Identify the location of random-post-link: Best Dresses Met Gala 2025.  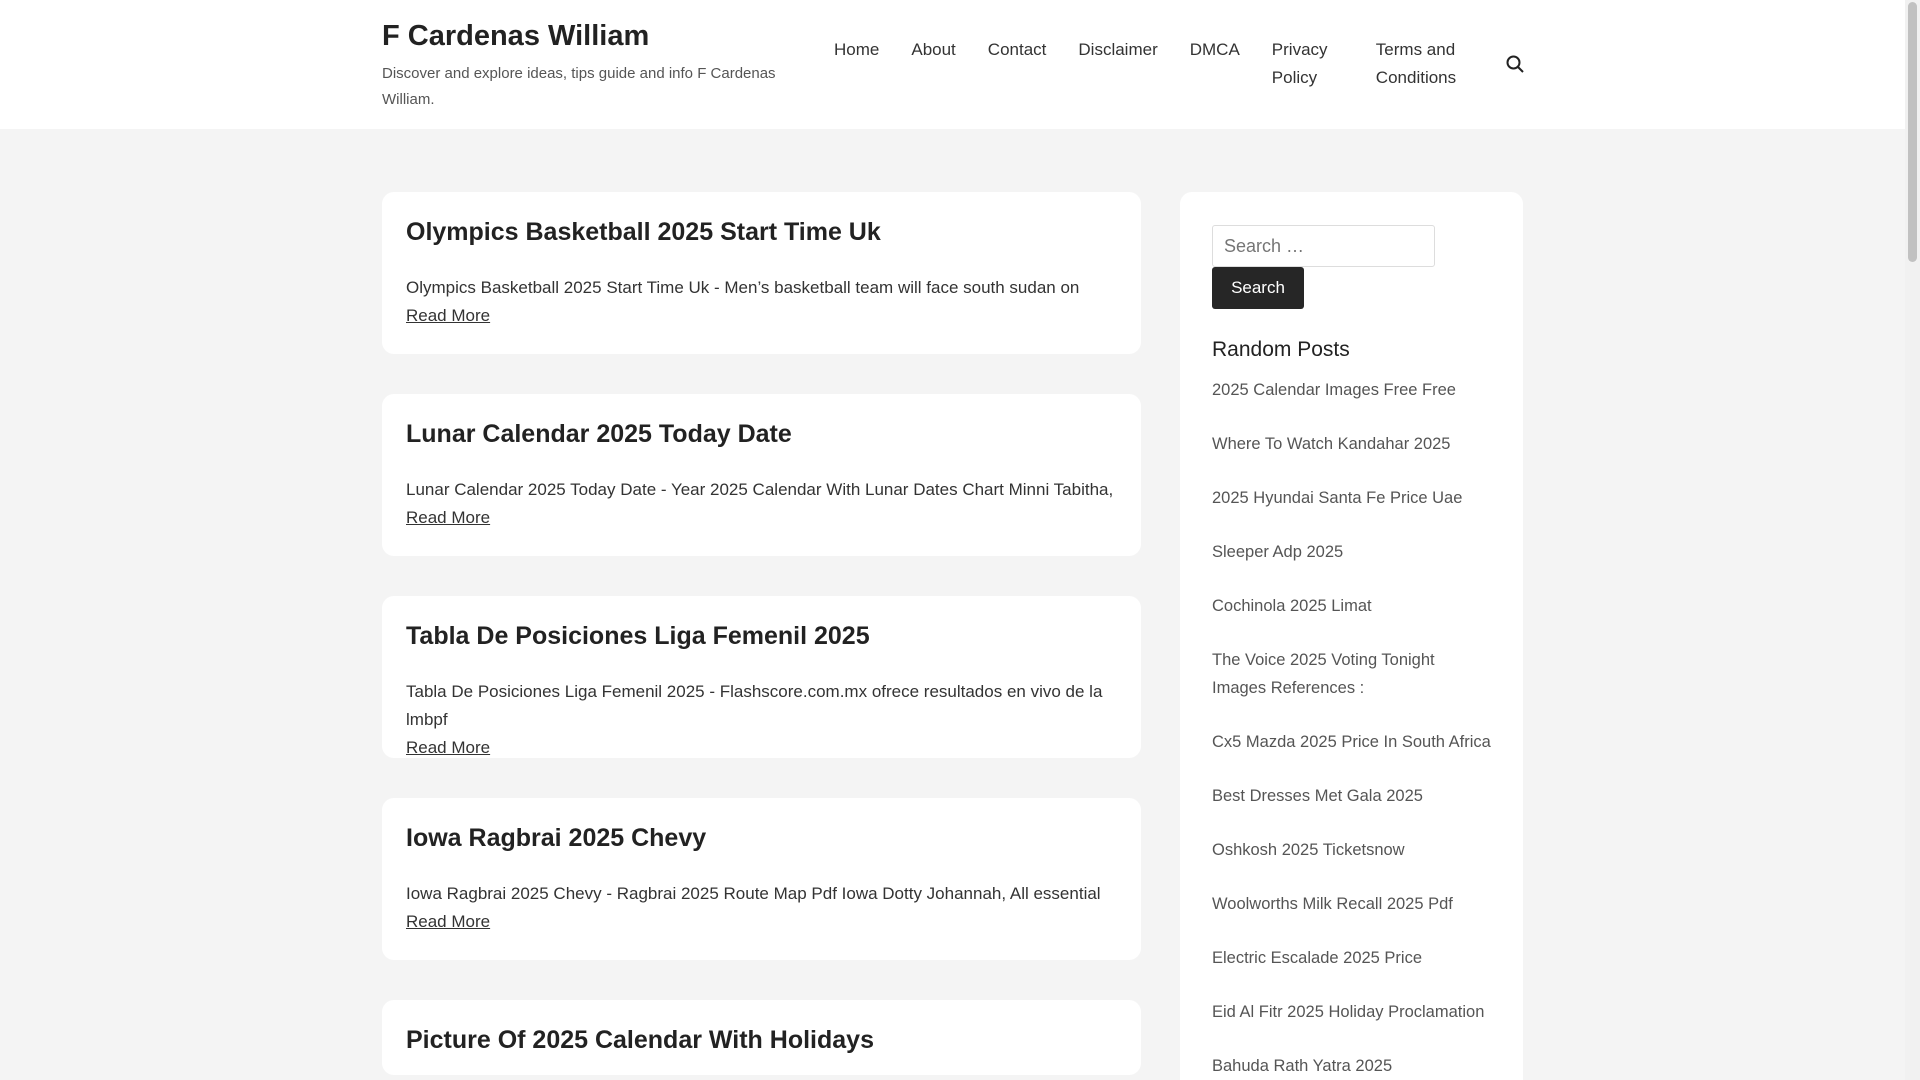
(1351, 796).